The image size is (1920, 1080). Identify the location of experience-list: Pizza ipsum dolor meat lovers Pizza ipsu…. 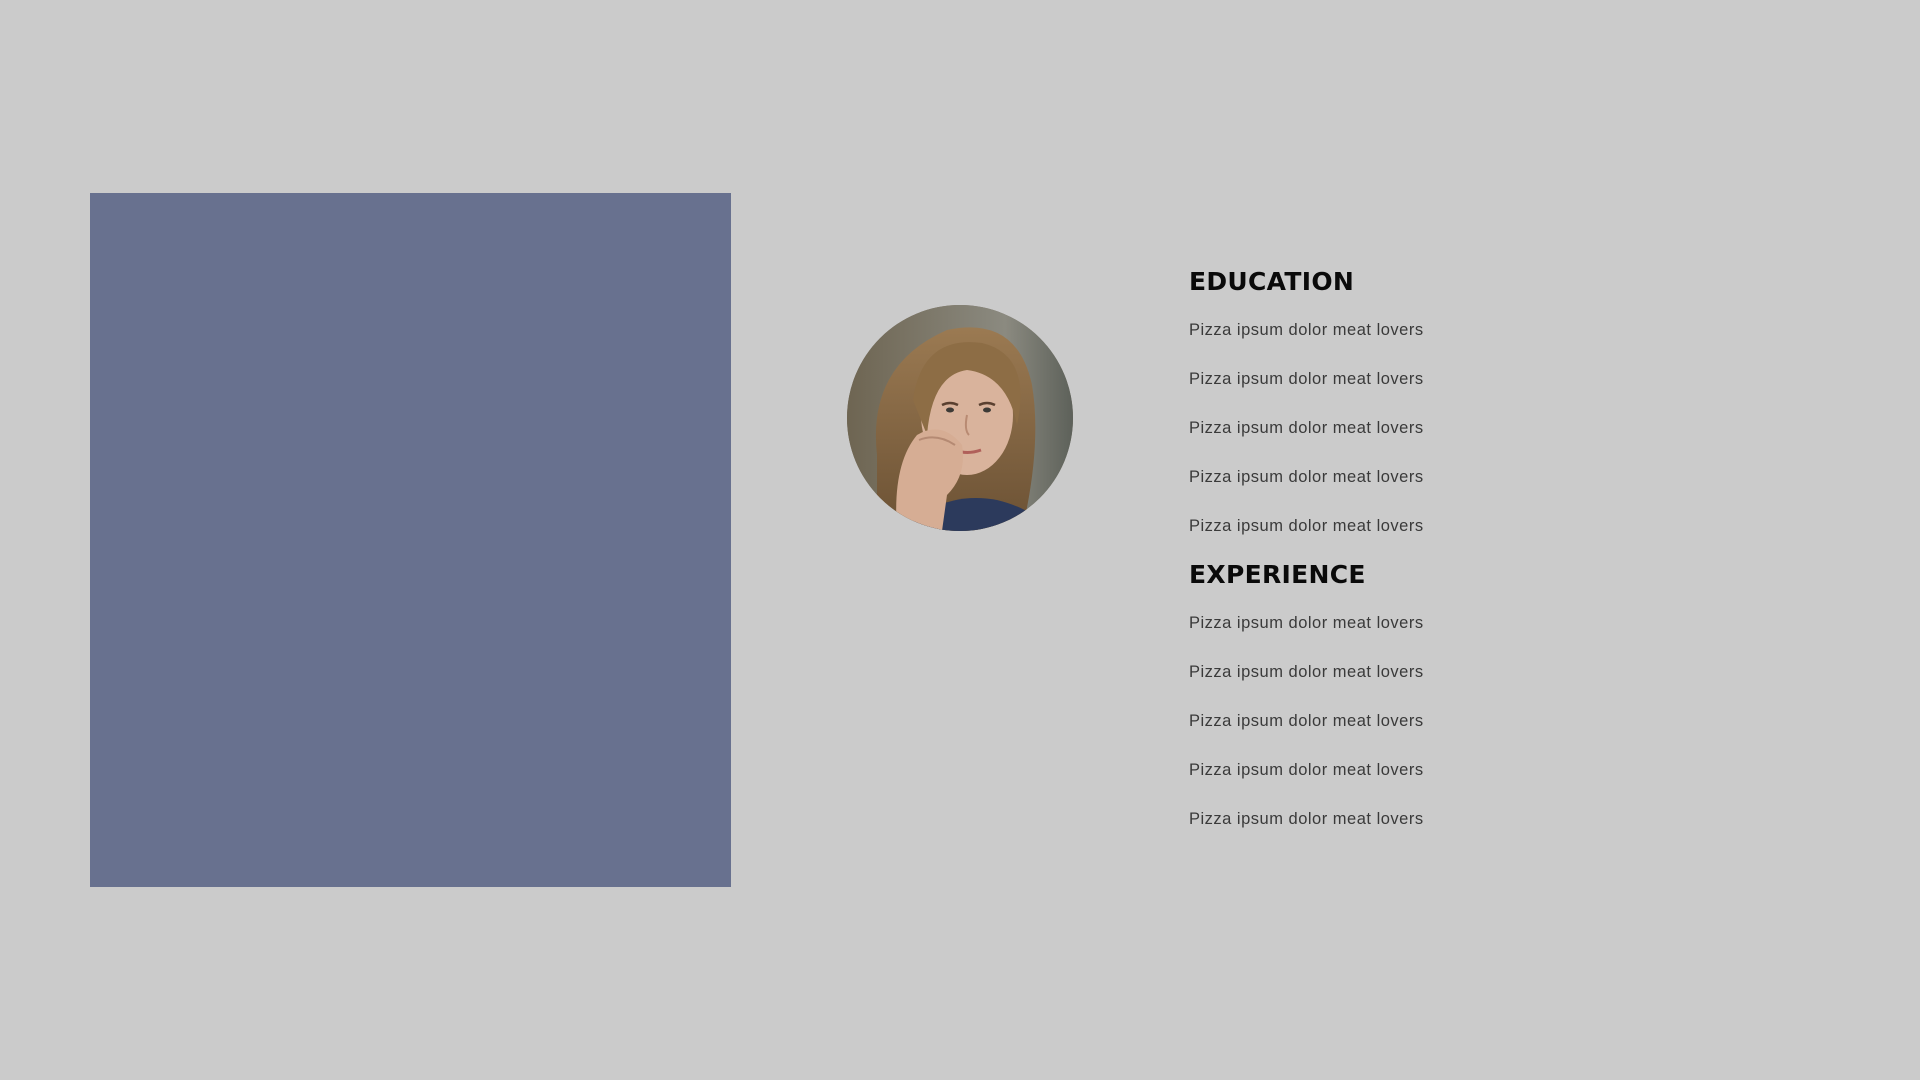
(1469, 721).